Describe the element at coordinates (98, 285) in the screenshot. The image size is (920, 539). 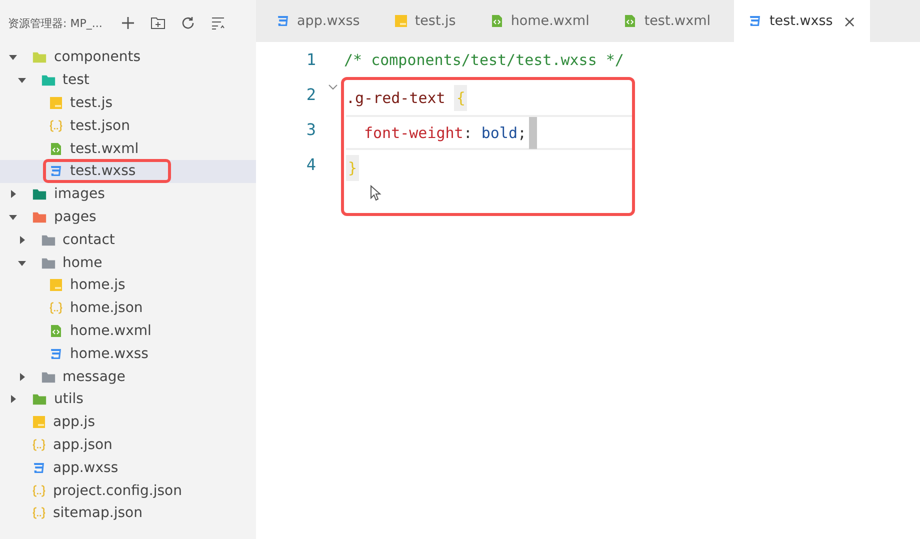
I see `tree-item: home.js` at that location.